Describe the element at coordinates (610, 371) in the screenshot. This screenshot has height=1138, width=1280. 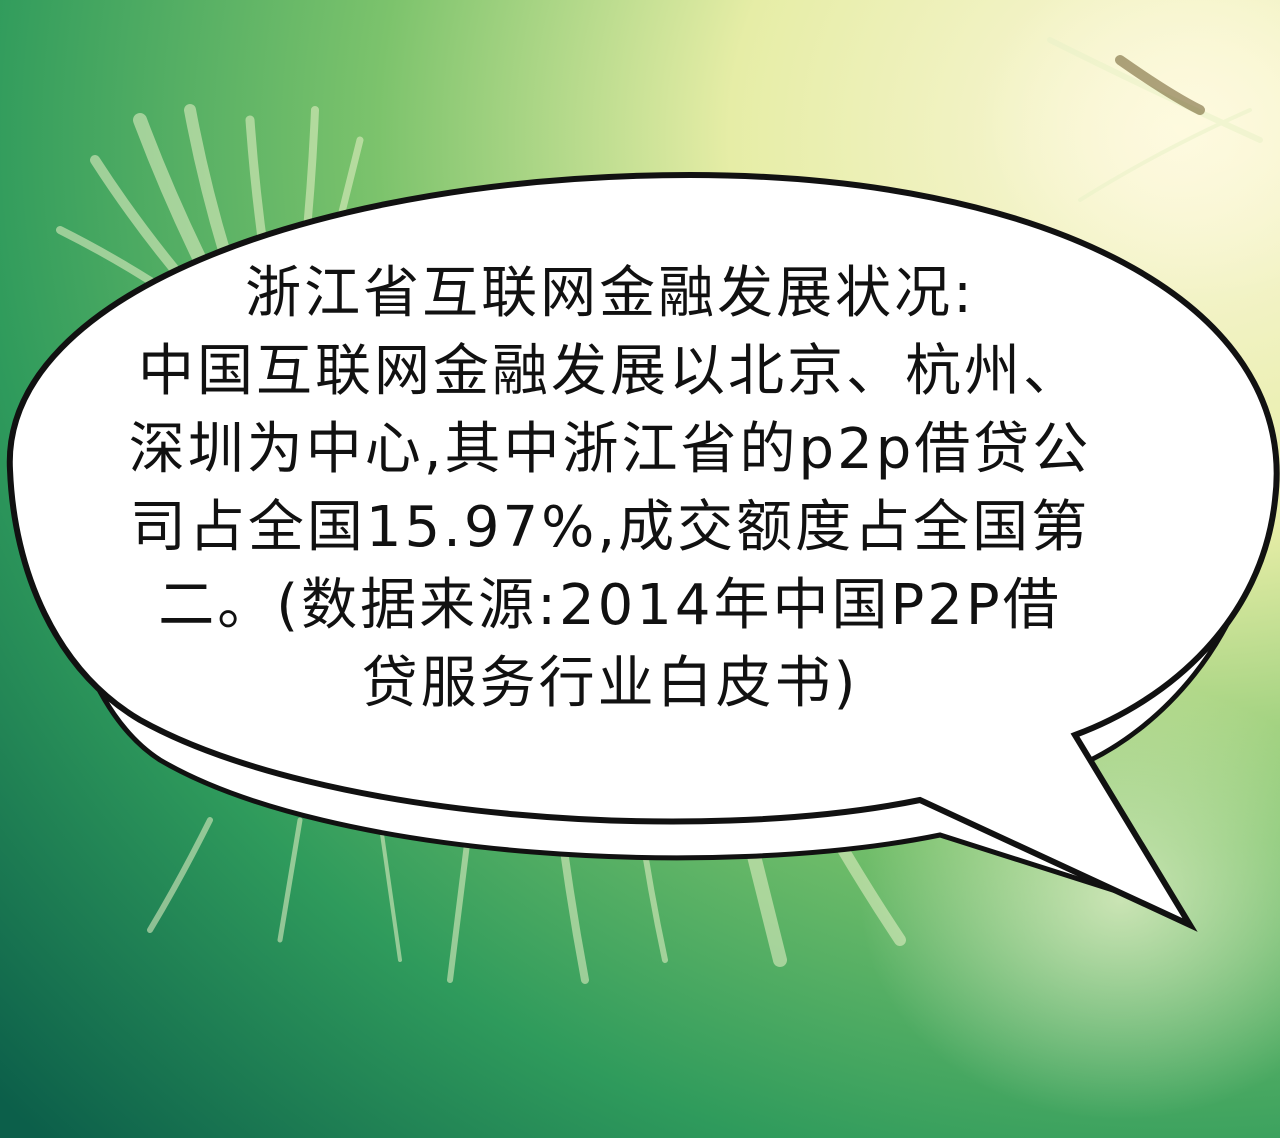
I see `caption-line-2: 中国互联网金融发展以北京、杭州、` at that location.